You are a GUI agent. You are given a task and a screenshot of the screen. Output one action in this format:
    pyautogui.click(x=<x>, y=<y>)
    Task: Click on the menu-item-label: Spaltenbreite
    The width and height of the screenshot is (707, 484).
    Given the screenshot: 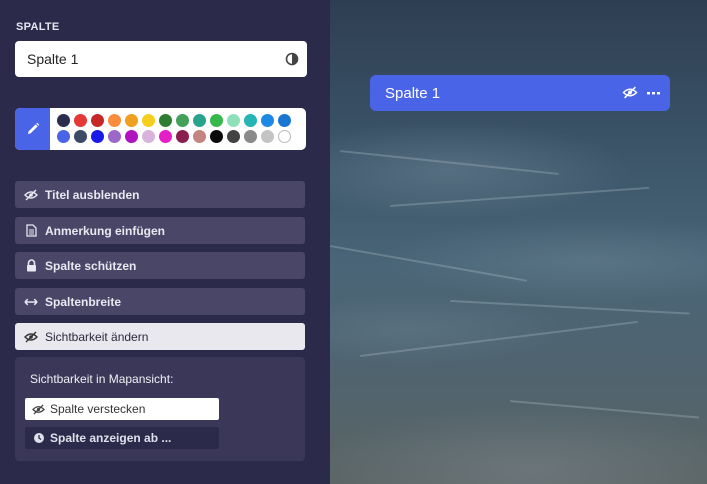 What is the action you would take?
    pyautogui.click(x=83, y=301)
    